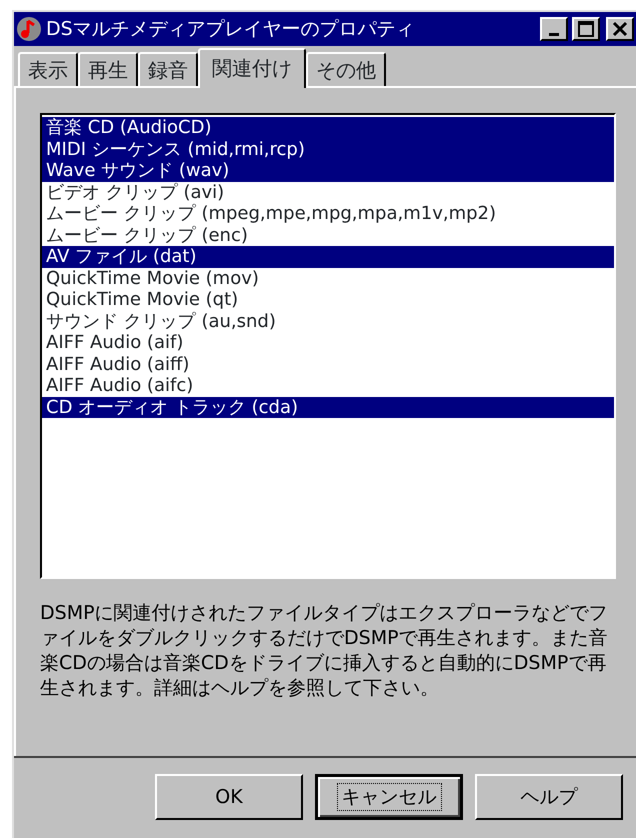 The width and height of the screenshot is (636, 838). What do you see at coordinates (554, 29) in the screenshot?
I see `minimize-button` at bounding box center [554, 29].